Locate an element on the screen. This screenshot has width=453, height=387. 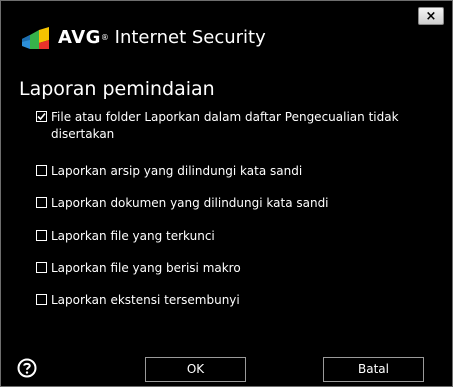
section-heading: Laporan pemindaian is located at coordinates (117, 89).